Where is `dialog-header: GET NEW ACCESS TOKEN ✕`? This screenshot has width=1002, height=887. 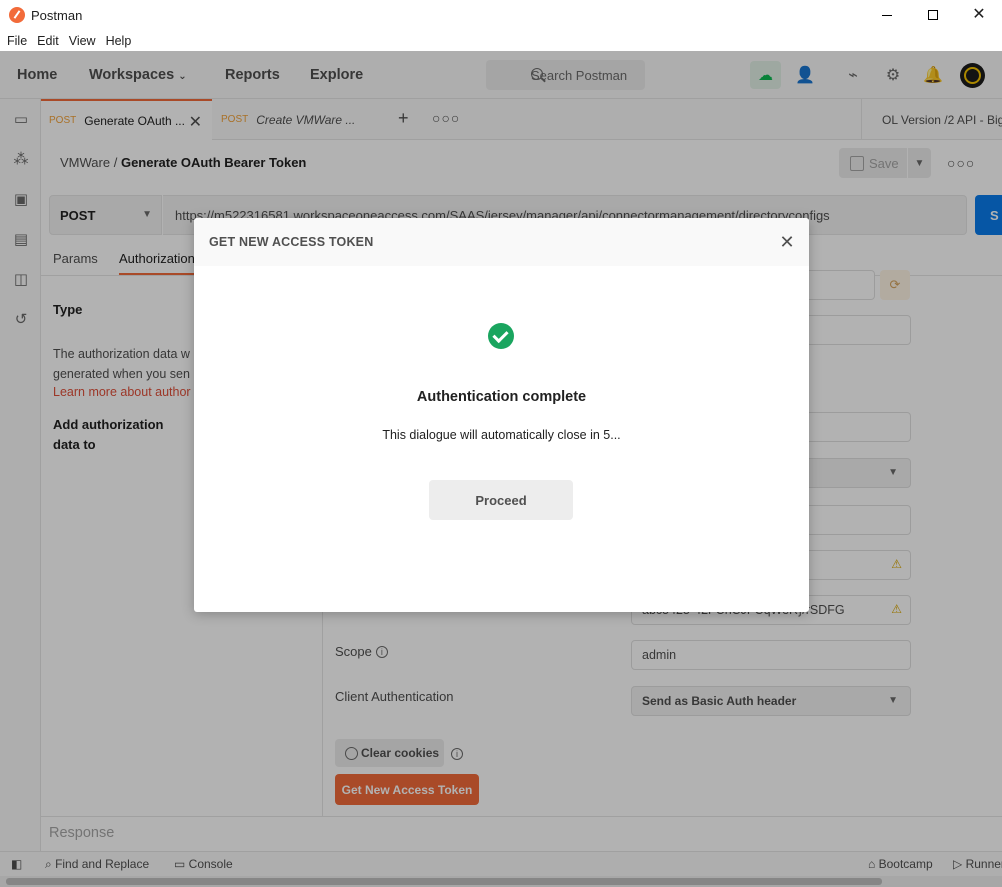 dialog-header: GET NEW ACCESS TOKEN ✕ is located at coordinates (501, 242).